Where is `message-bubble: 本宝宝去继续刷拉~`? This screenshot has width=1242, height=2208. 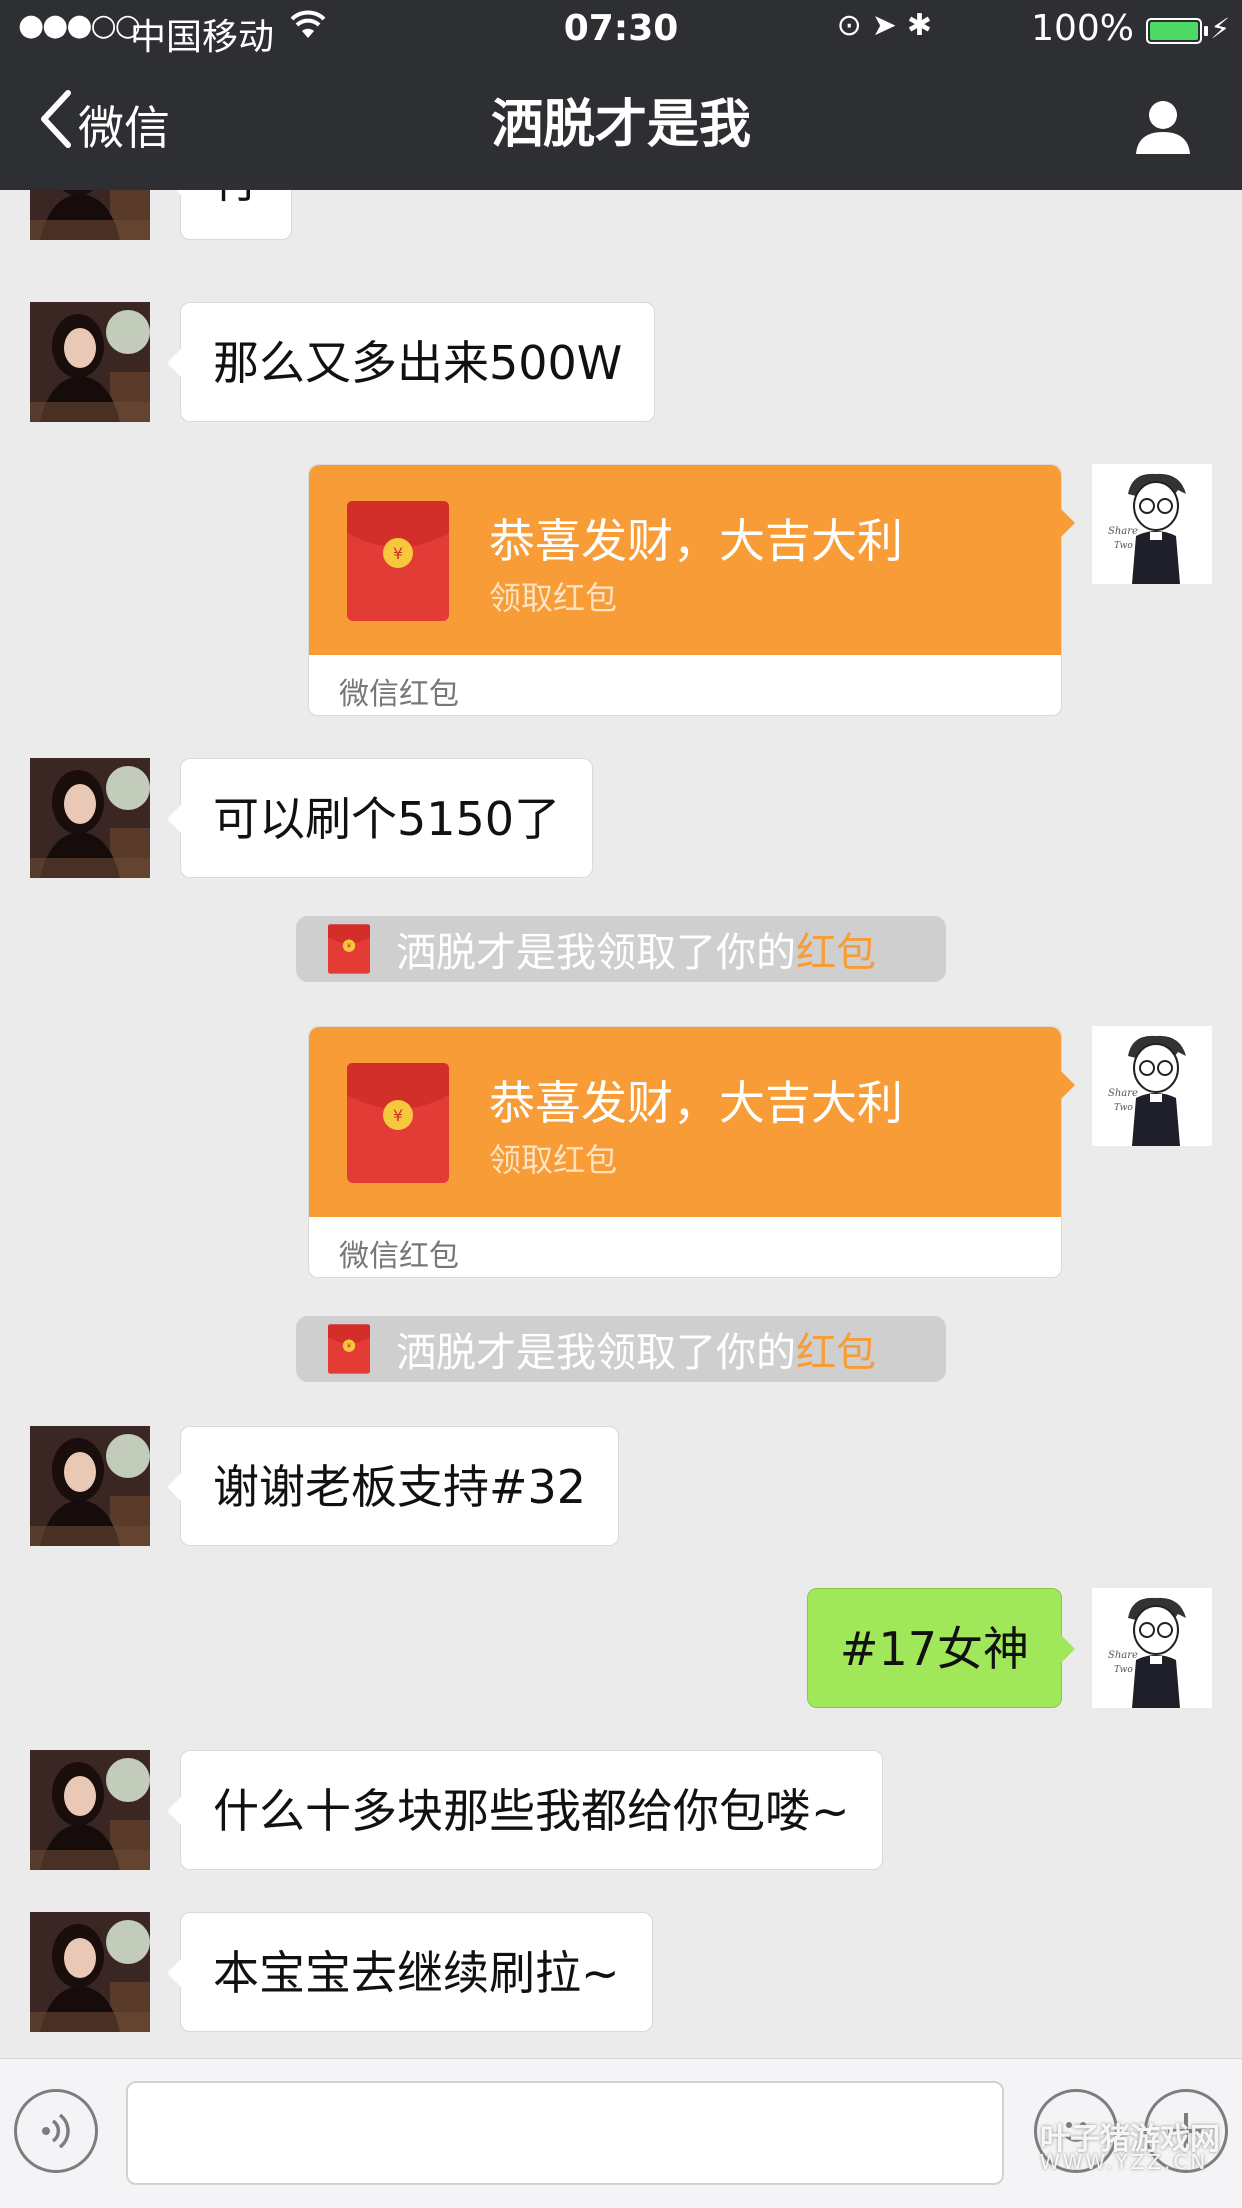 message-bubble: 本宝宝去继续刷拉~ is located at coordinates (410, 1972).